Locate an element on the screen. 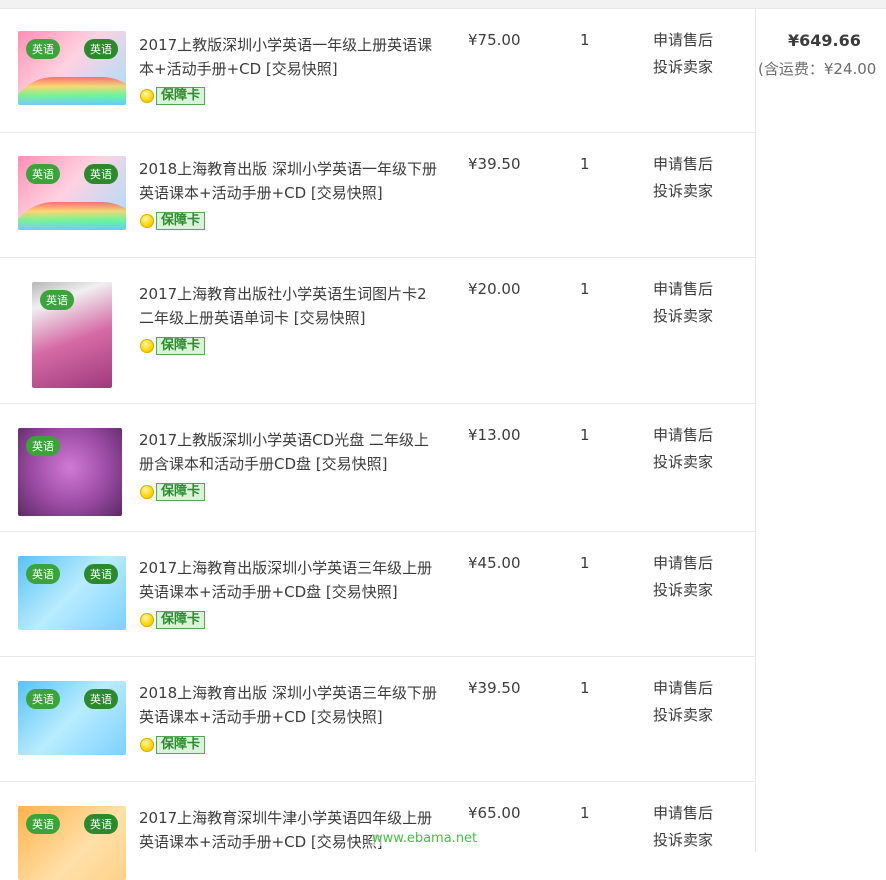 Image resolution: width=886 pixels, height=880 pixels. product-price: ¥75.00 is located at coordinates (494, 40).